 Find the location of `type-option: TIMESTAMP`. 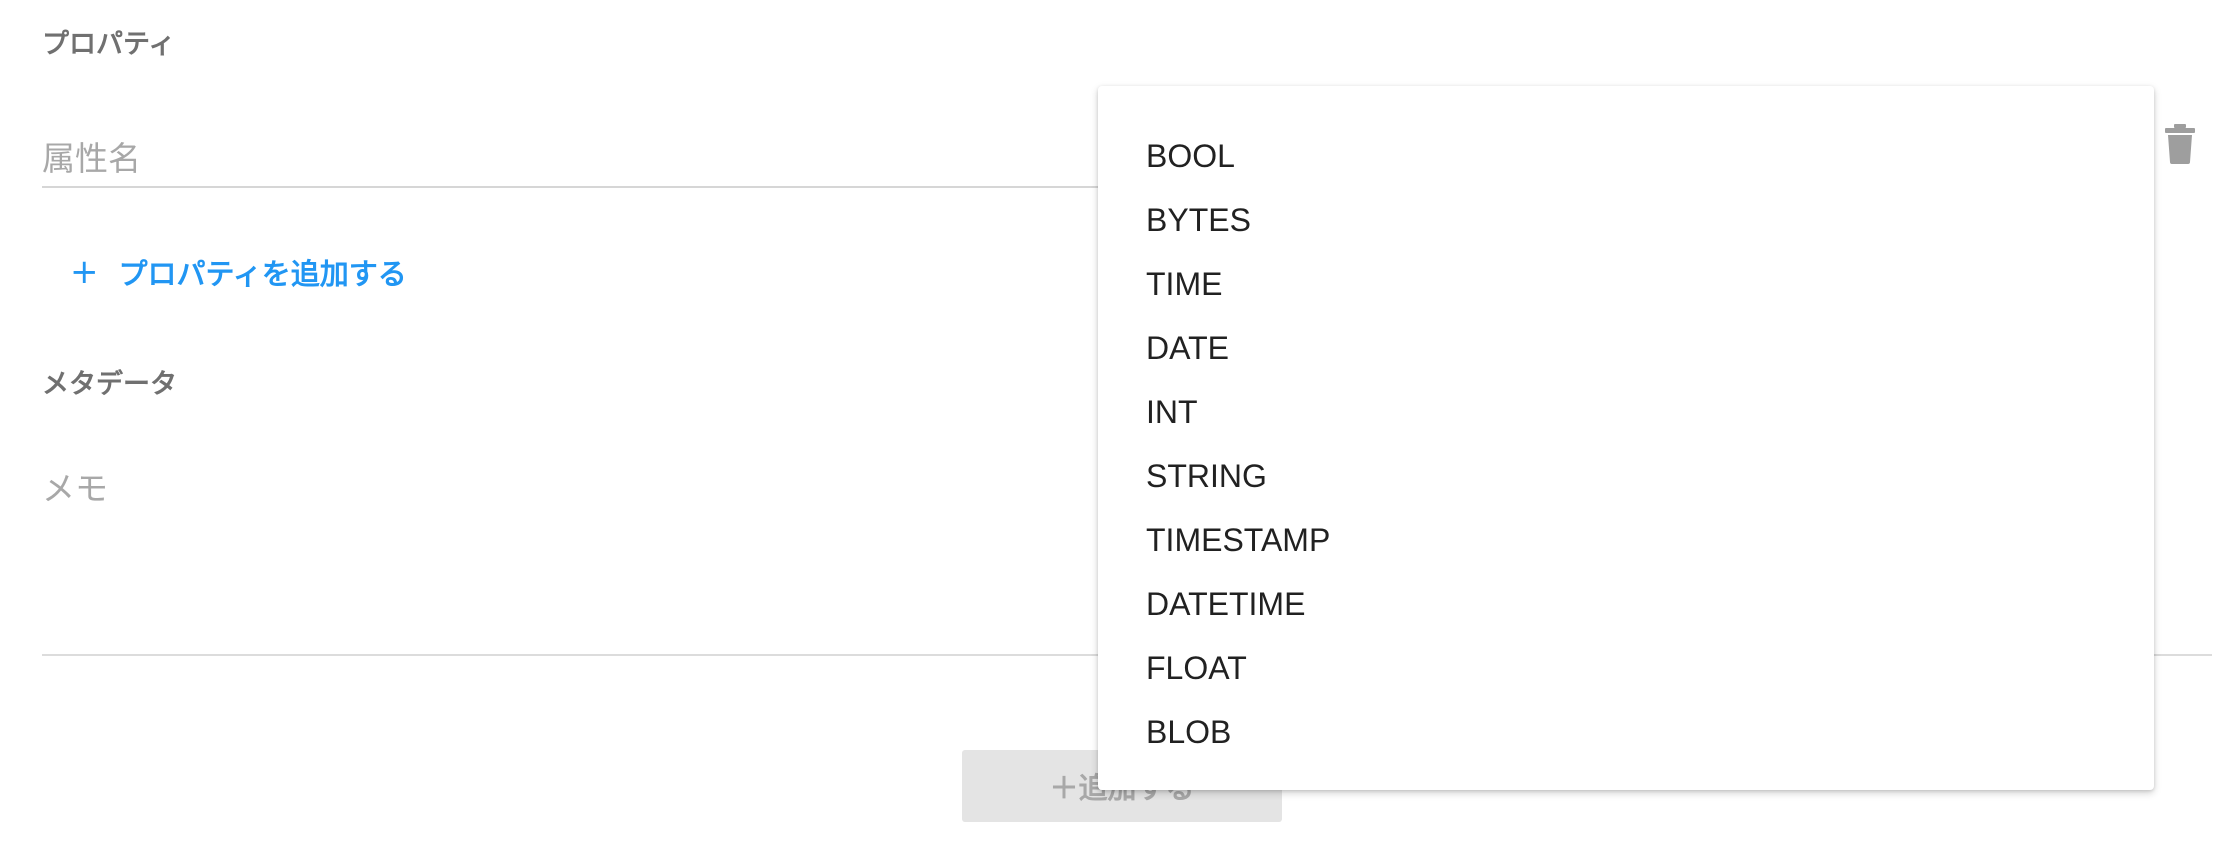

type-option: TIMESTAMP is located at coordinates (1626, 540).